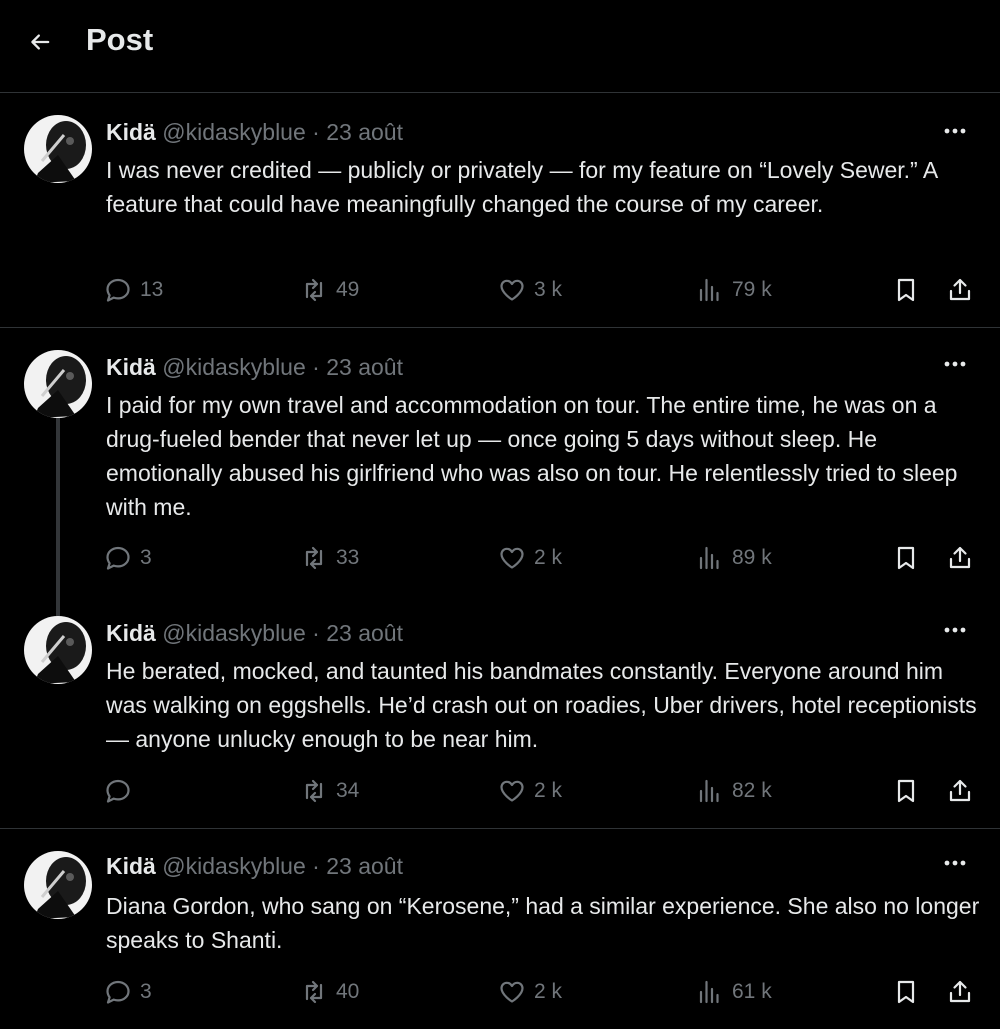 This screenshot has height=1029, width=1000. I want to click on page-title: Post, so click(120, 39).